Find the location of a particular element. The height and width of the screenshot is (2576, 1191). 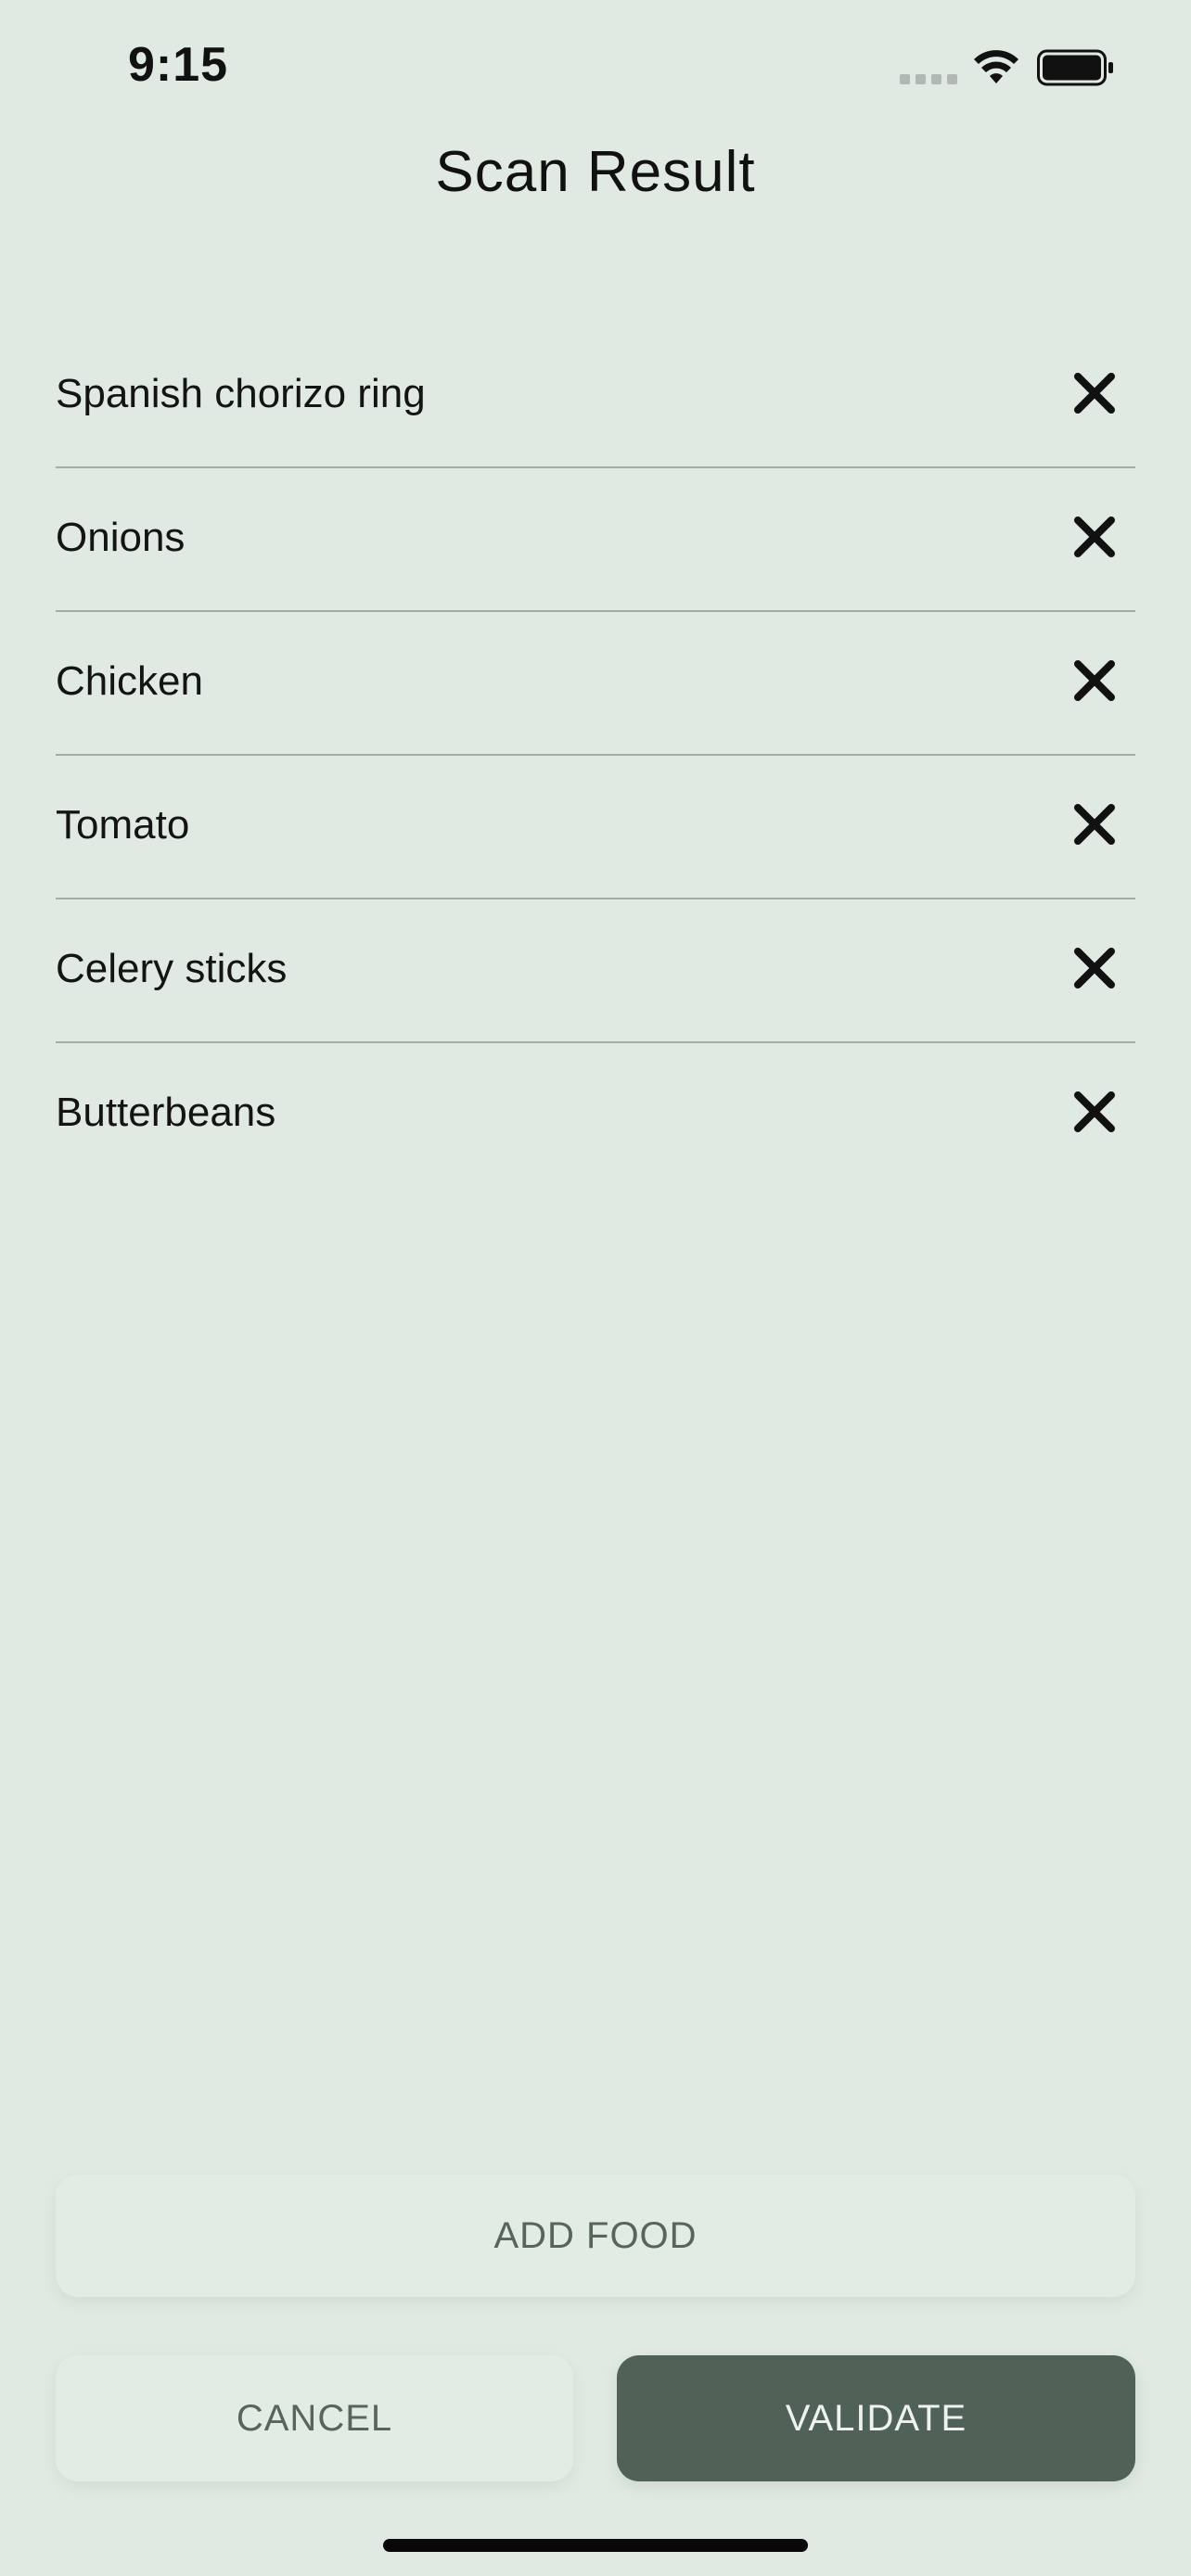

validate-button: VALIDATE is located at coordinates (876, 2418).